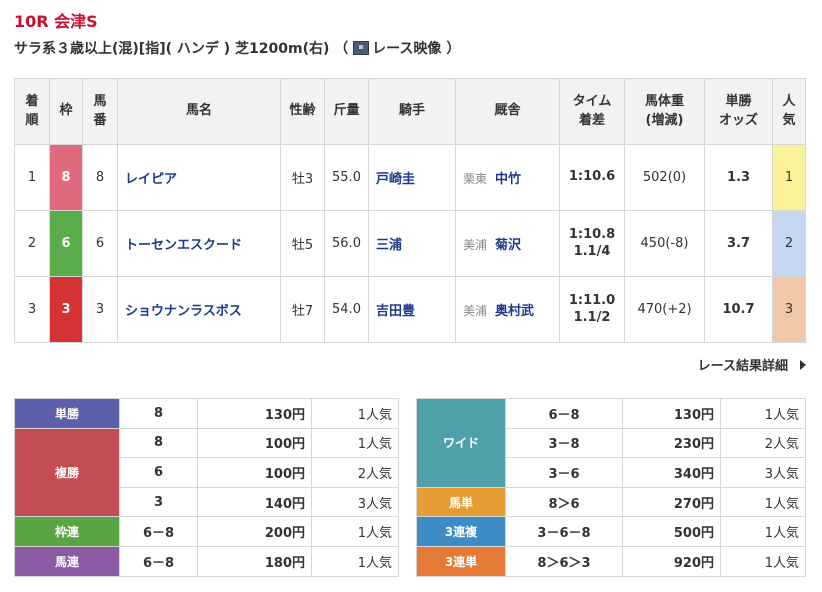 This screenshot has height=592, width=822. What do you see at coordinates (361, 48) in the screenshot?
I see `video-icon` at bounding box center [361, 48].